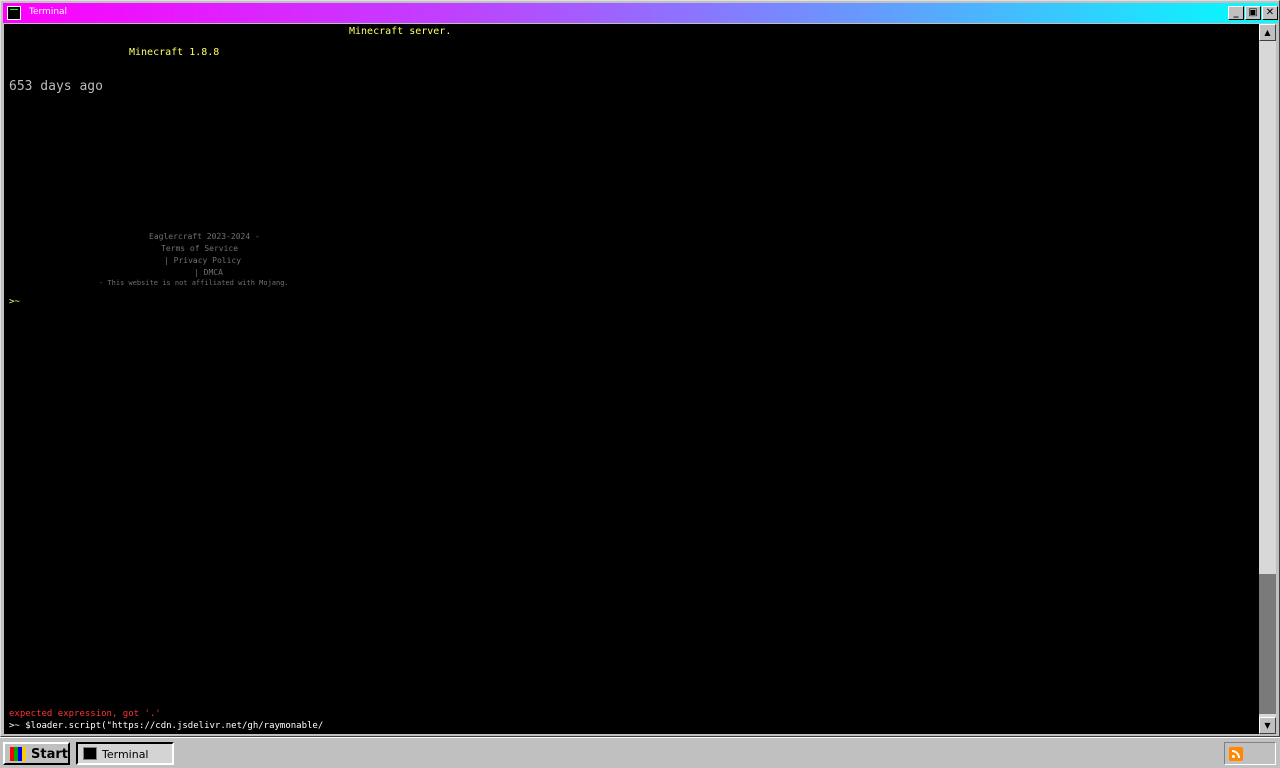 This screenshot has height=768, width=1280. I want to click on error-message: expected expression, got '.', so click(85, 714).